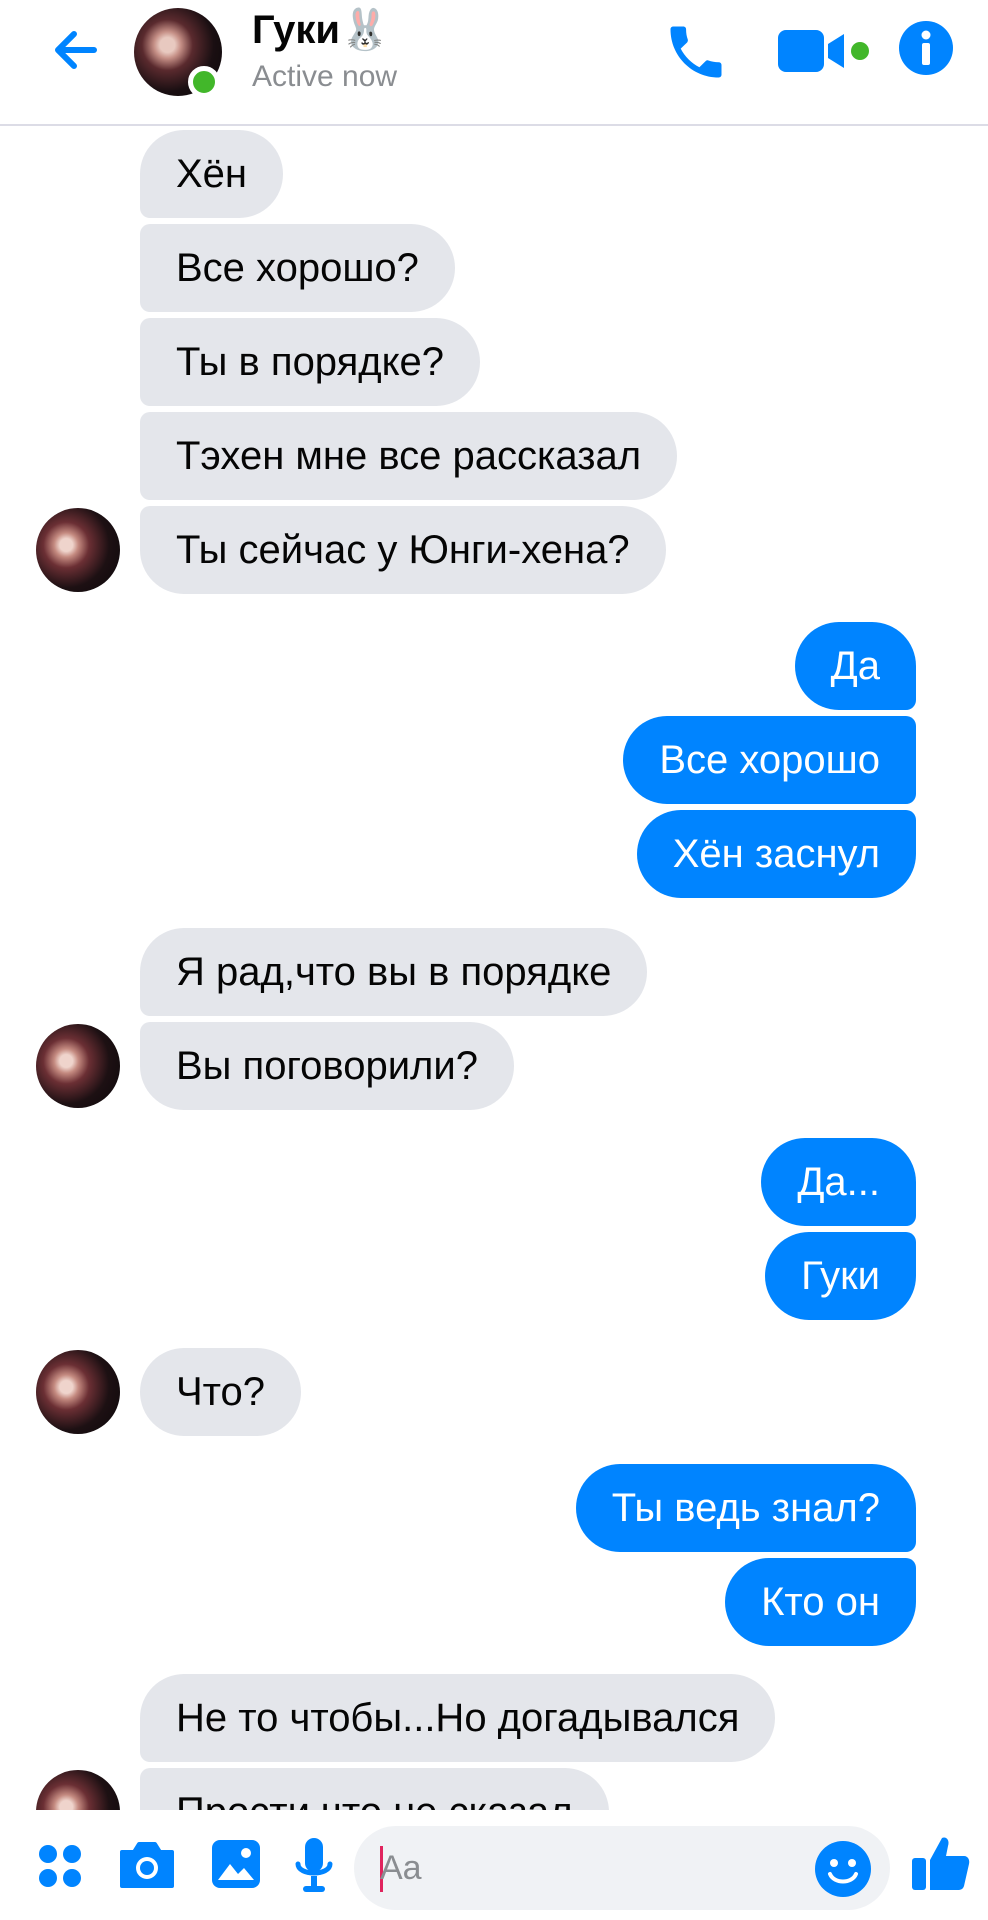 The height and width of the screenshot is (1920, 988). I want to click on message-row: Ты сейчас у Юнги-хена?, so click(494, 550).